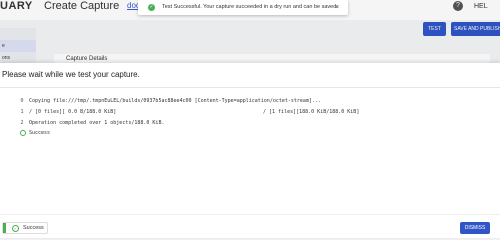 This screenshot has height=240, width=500. I want to click on log-line: Success, so click(34, 133).